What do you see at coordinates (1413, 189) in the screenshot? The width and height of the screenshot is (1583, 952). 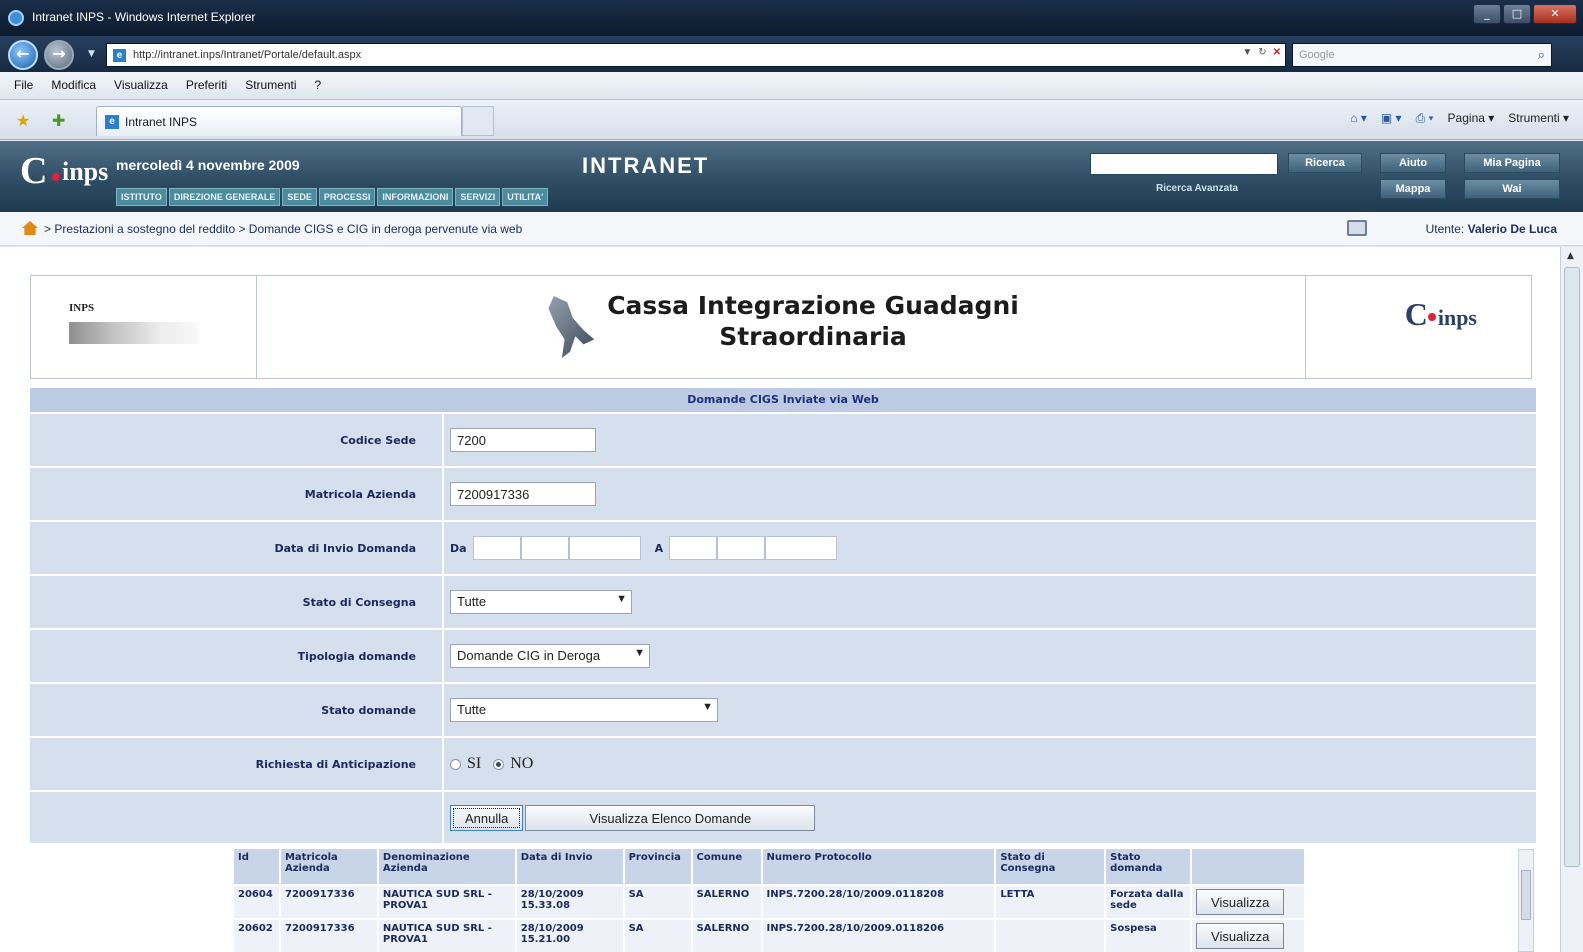 I see `mappa-button: Mappa` at bounding box center [1413, 189].